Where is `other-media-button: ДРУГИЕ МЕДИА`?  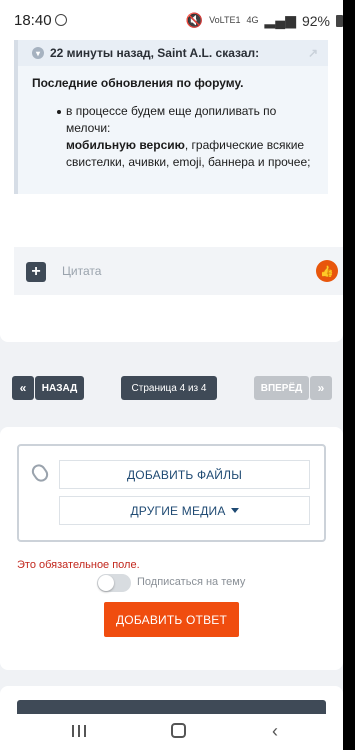 other-media-button: ДРУГИЕ МЕДИА is located at coordinates (184, 510).